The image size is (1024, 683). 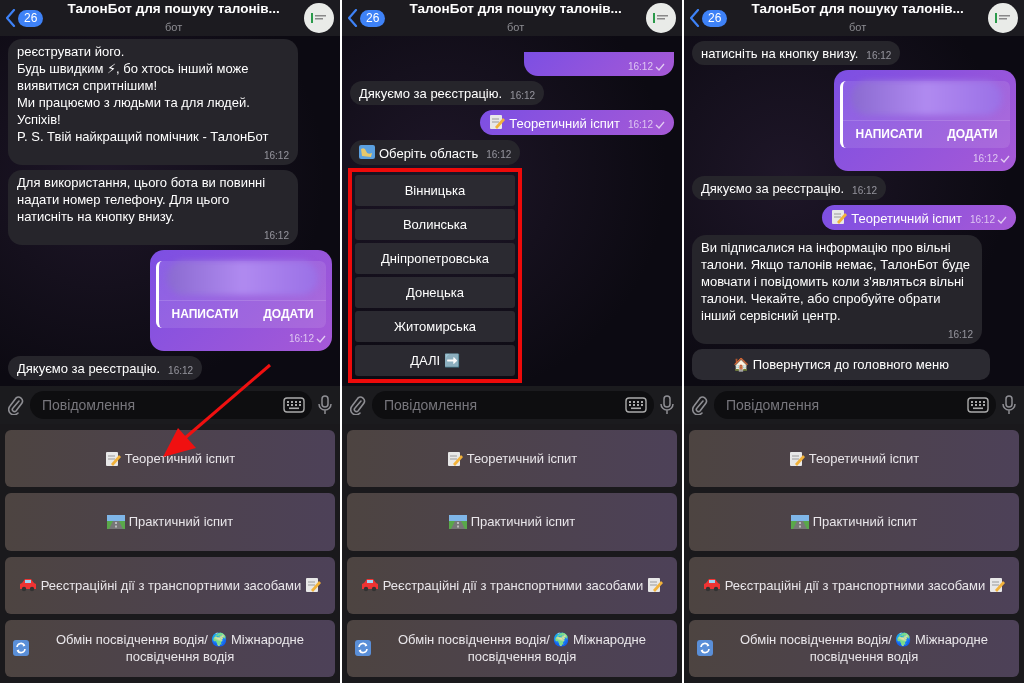 I want to click on inline-keyboard-button: 🏠 Повернутися до головного меню, so click(x=841, y=364).